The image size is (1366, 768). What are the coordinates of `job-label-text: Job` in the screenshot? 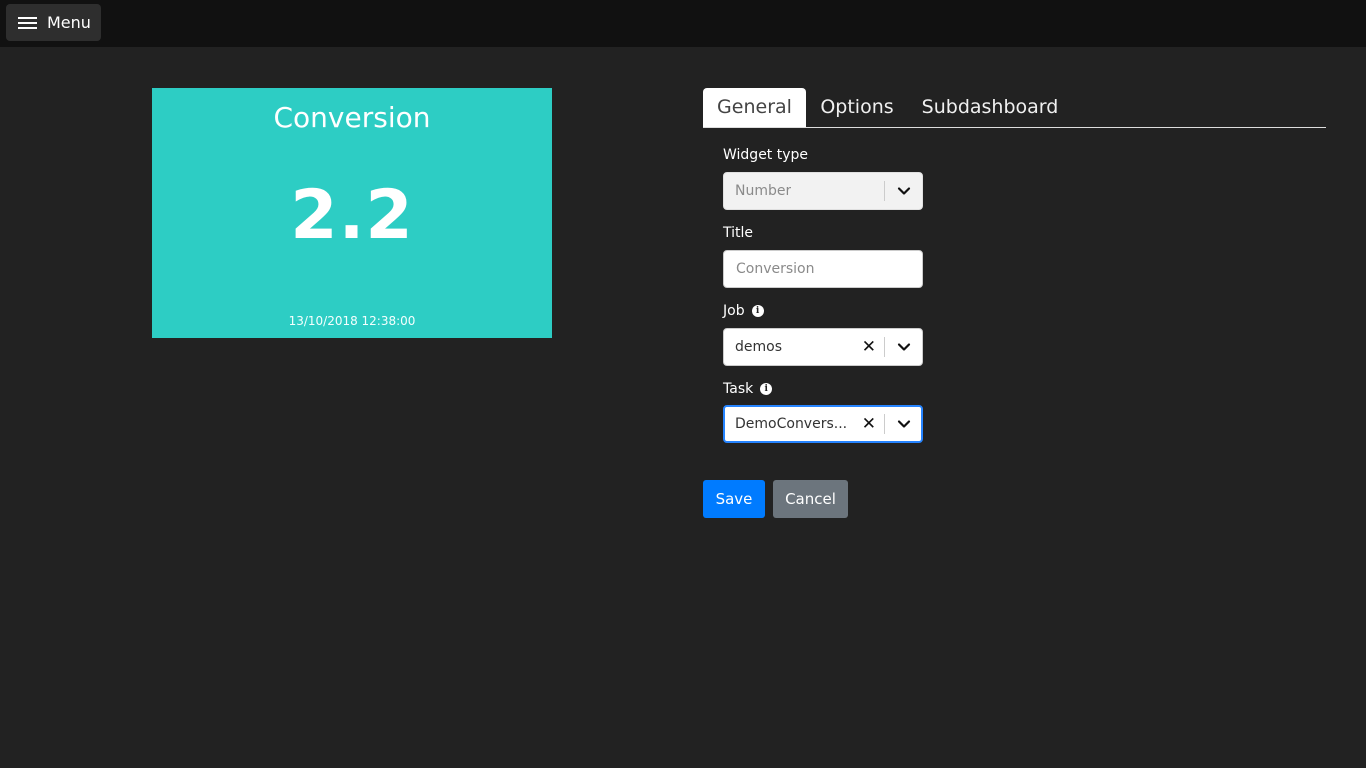 It's located at (734, 311).